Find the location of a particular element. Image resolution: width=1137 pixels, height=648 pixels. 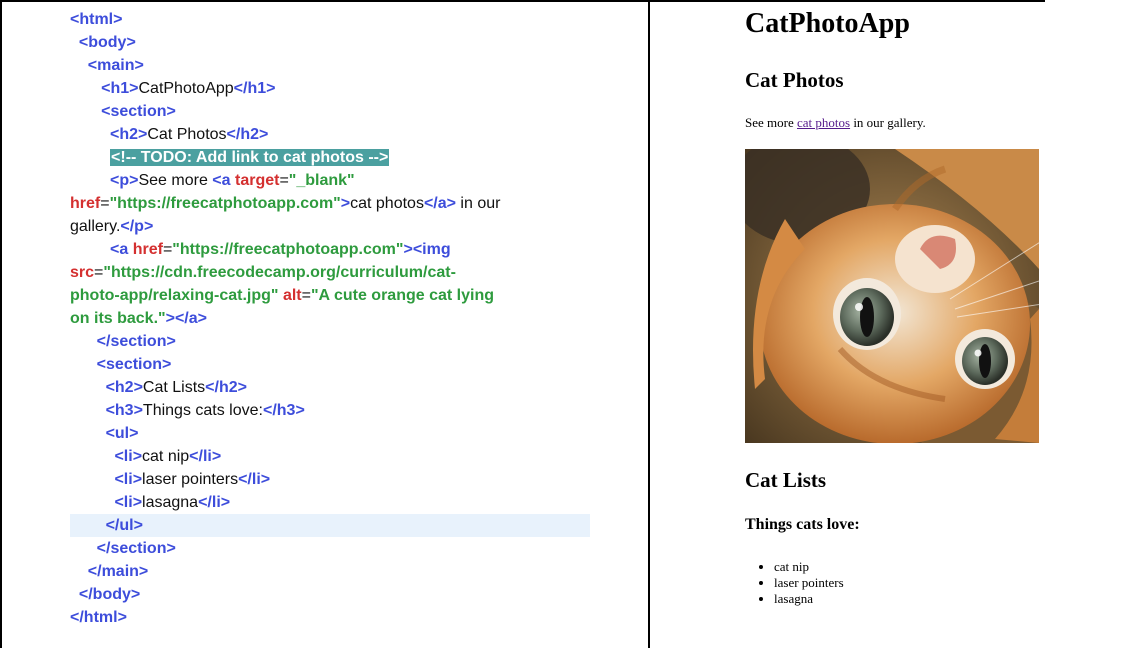

code-token-txt: Cat Photos is located at coordinates (187, 134).